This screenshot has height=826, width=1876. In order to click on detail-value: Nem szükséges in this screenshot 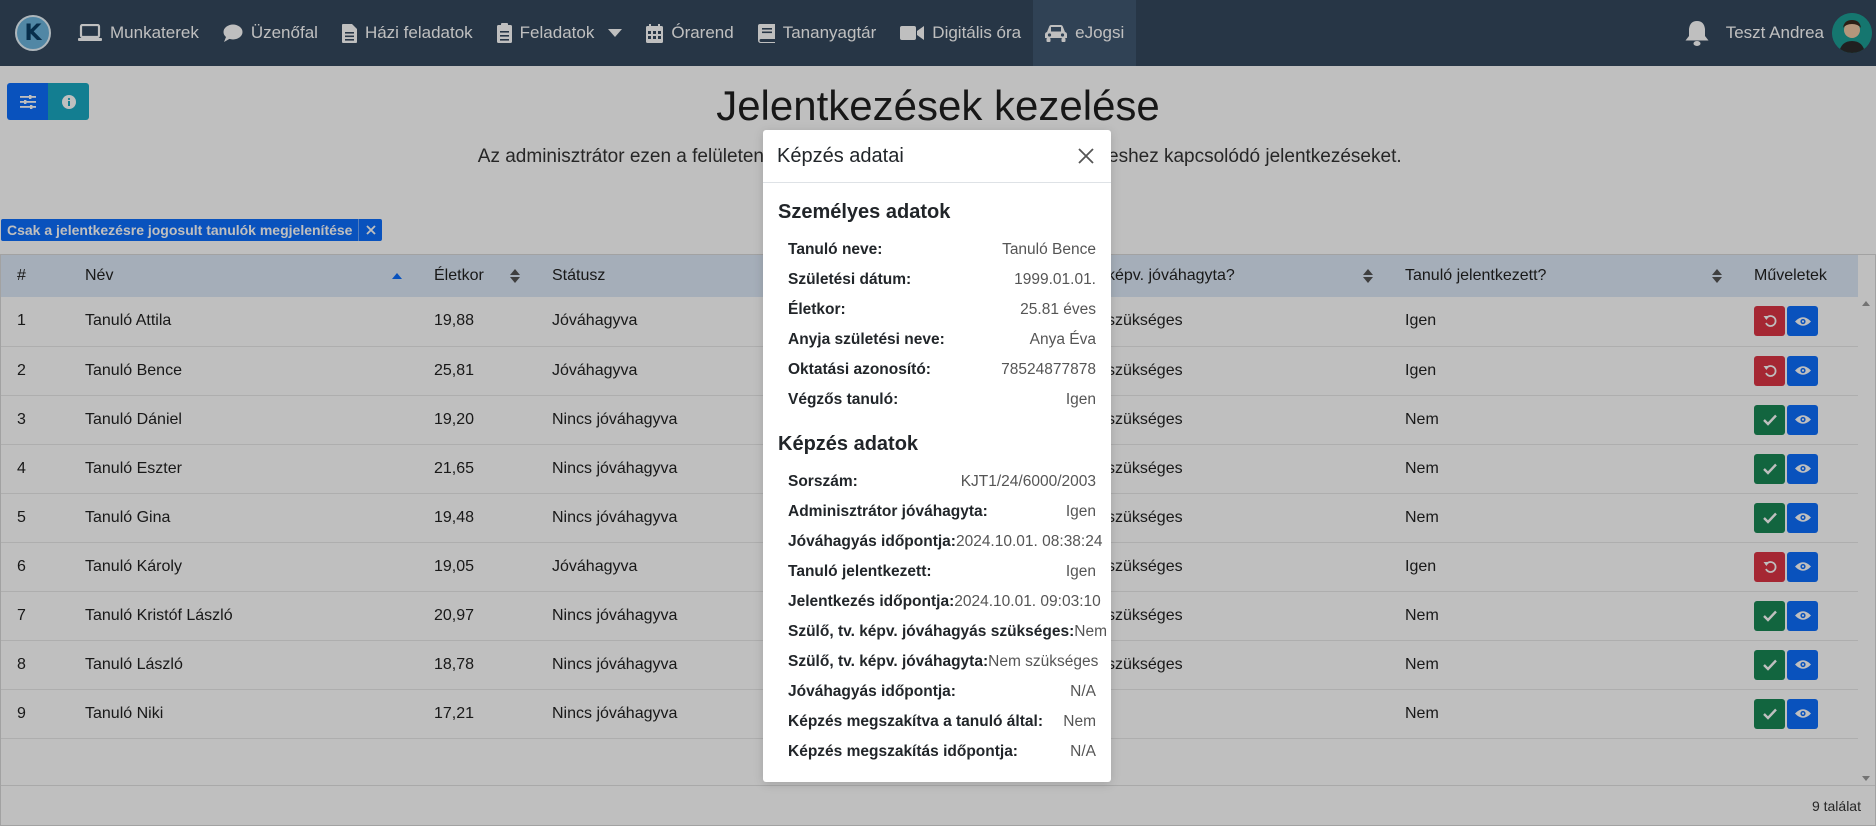, I will do `click(1043, 661)`.